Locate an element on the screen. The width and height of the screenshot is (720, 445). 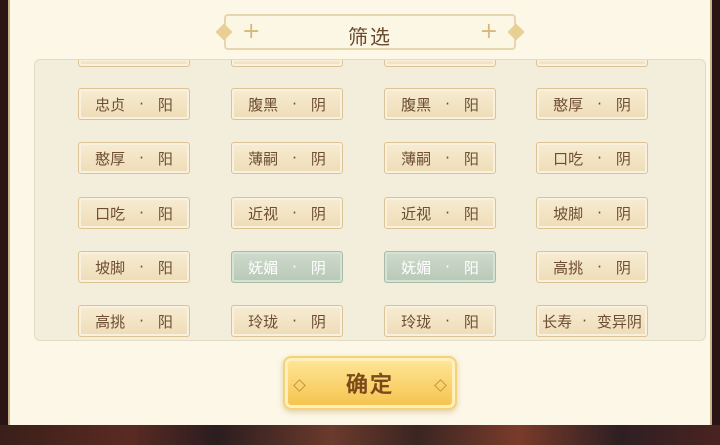
filter-chip: 腹黑 · 阴 is located at coordinates (287, 104).